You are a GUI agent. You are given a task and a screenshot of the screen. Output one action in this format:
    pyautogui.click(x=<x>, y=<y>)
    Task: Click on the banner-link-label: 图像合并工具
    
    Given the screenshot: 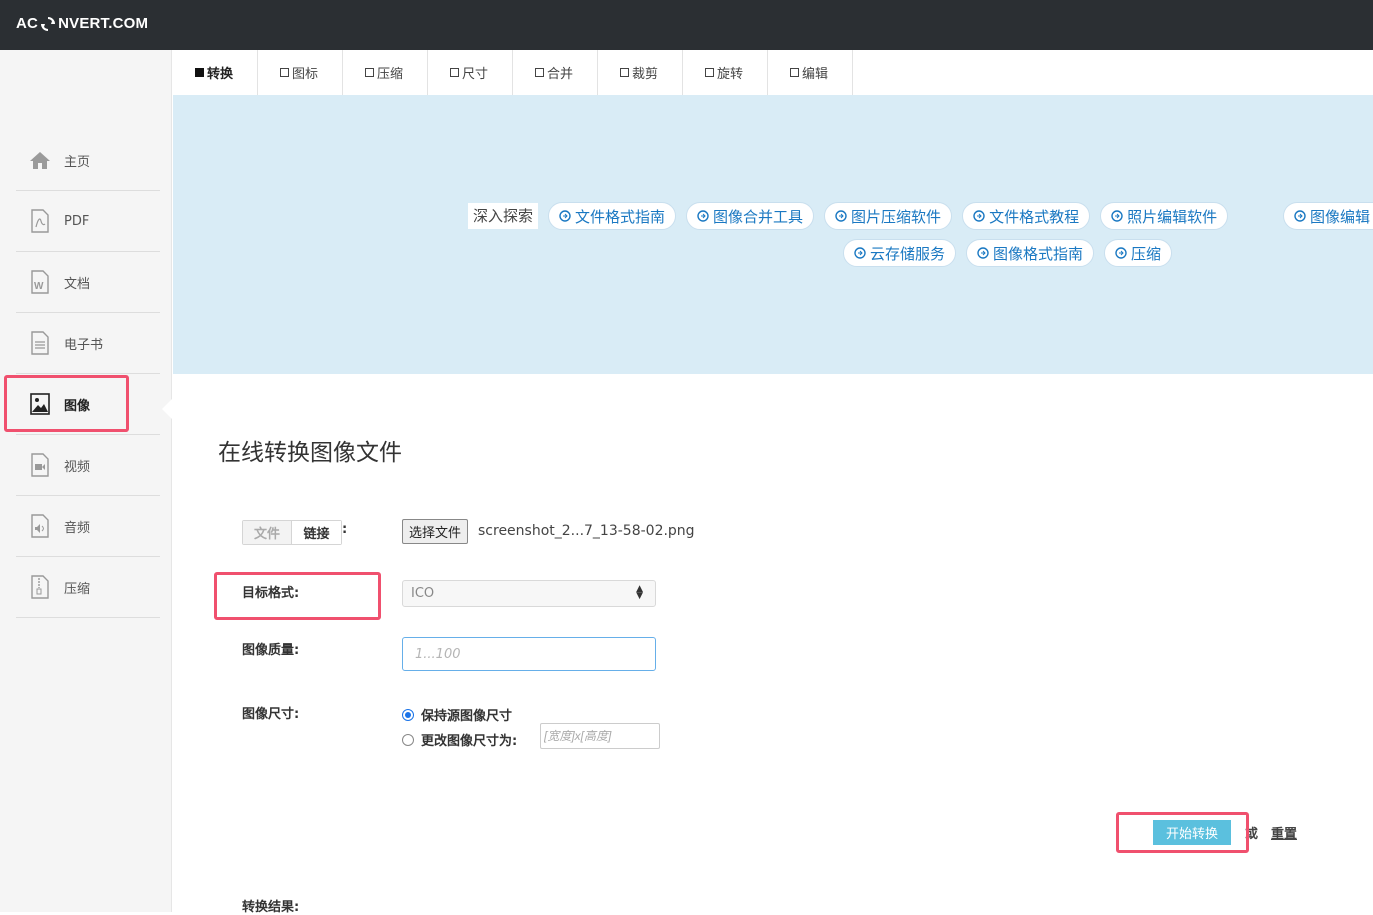 What is the action you would take?
    pyautogui.click(x=758, y=216)
    